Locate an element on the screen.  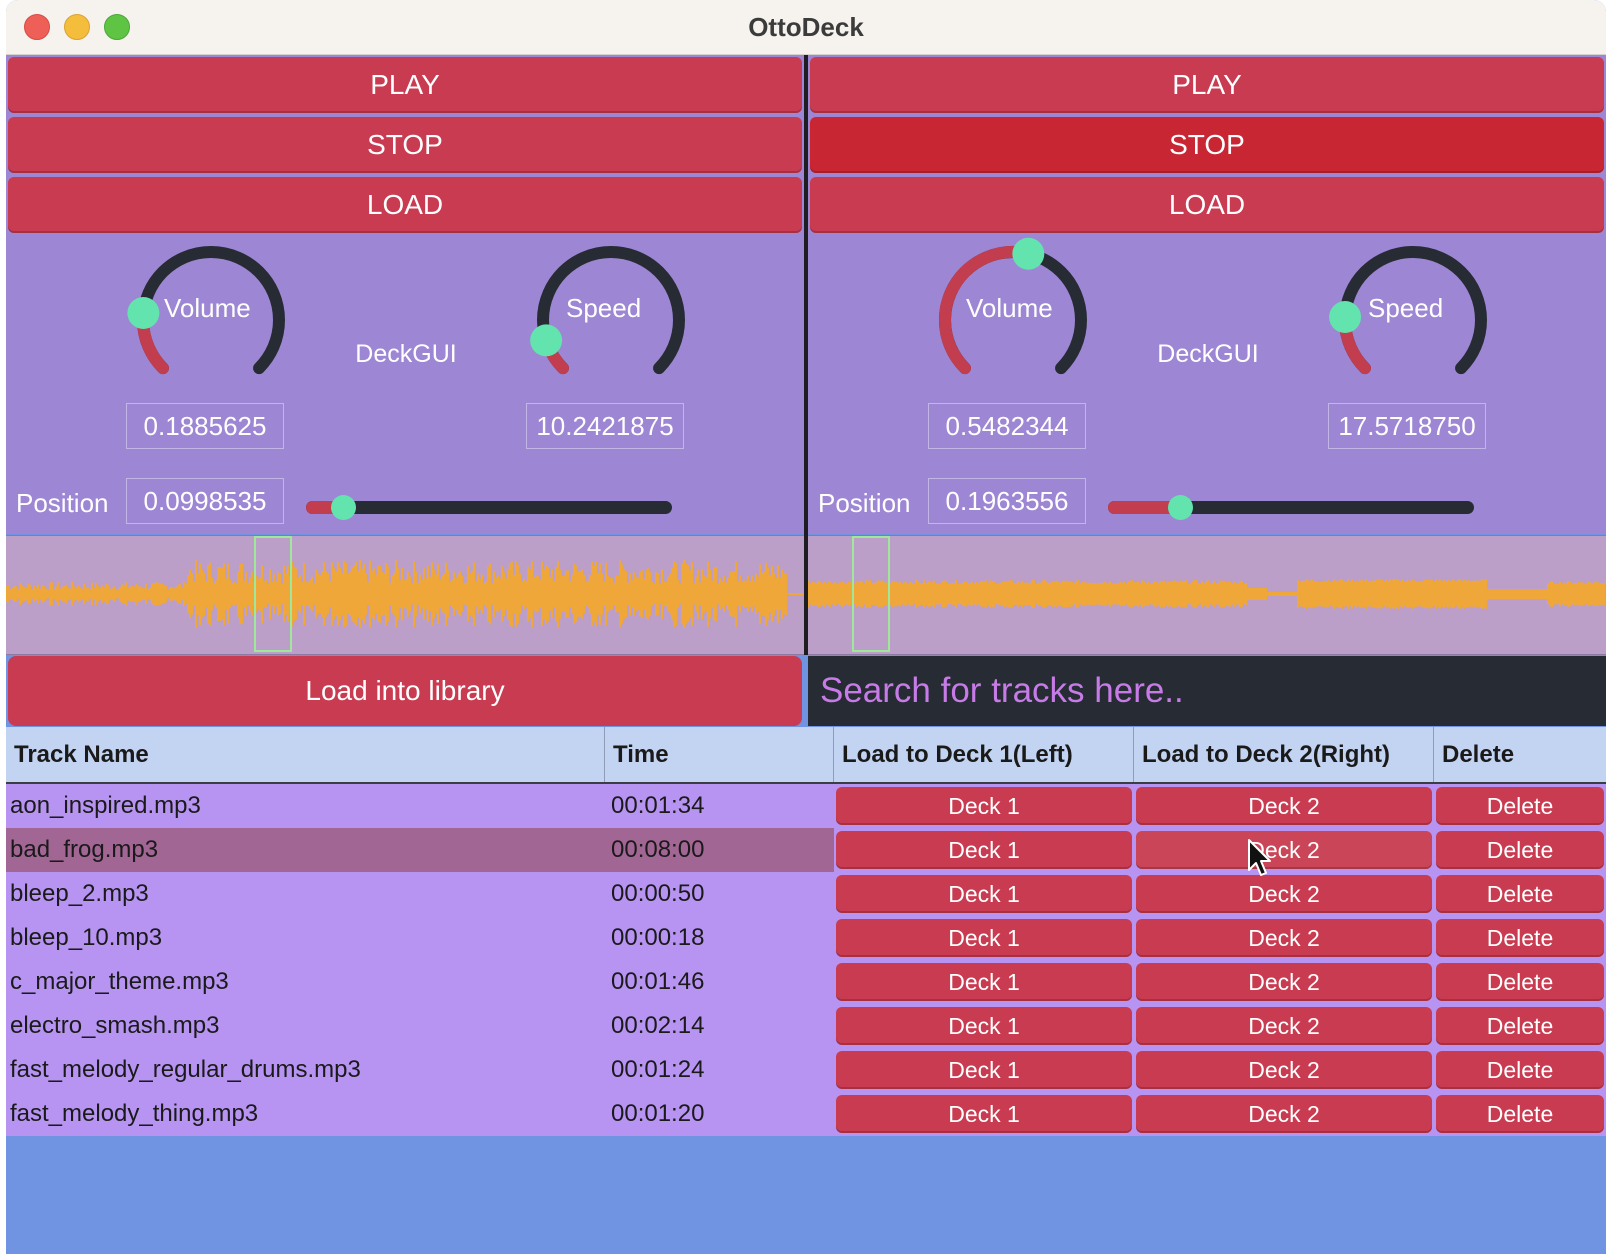
deck-1-component-label: DeckGUI is located at coordinates (406, 354).